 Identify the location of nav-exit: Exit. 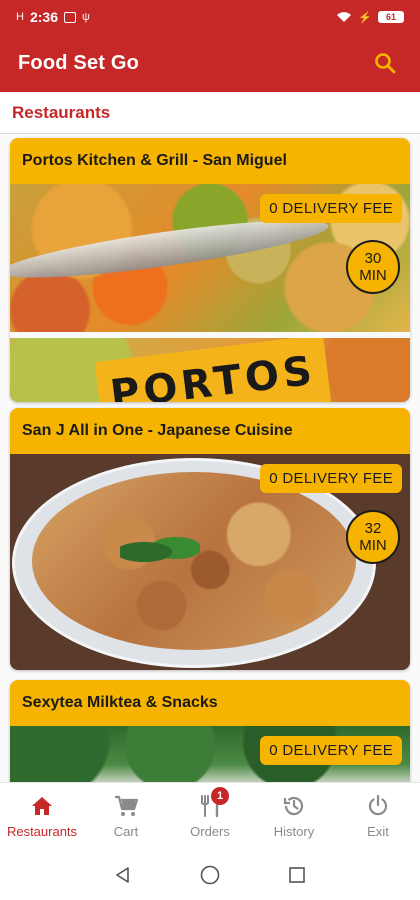
(378, 816).